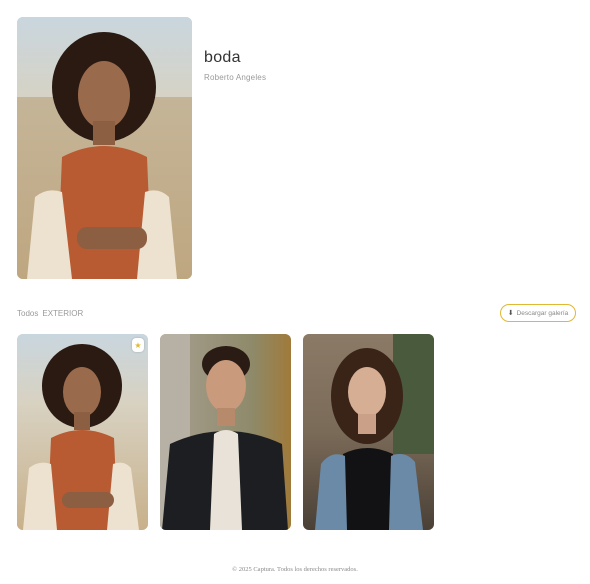  What do you see at coordinates (82, 432) in the screenshot?
I see `gallery-photo: ★` at bounding box center [82, 432].